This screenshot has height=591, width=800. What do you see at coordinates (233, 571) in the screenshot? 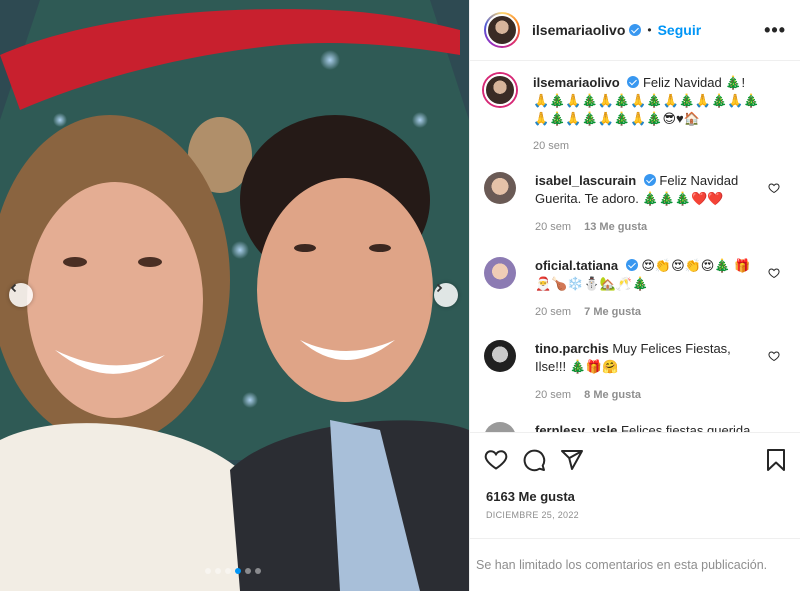
I see `carousel-indicator` at bounding box center [233, 571].